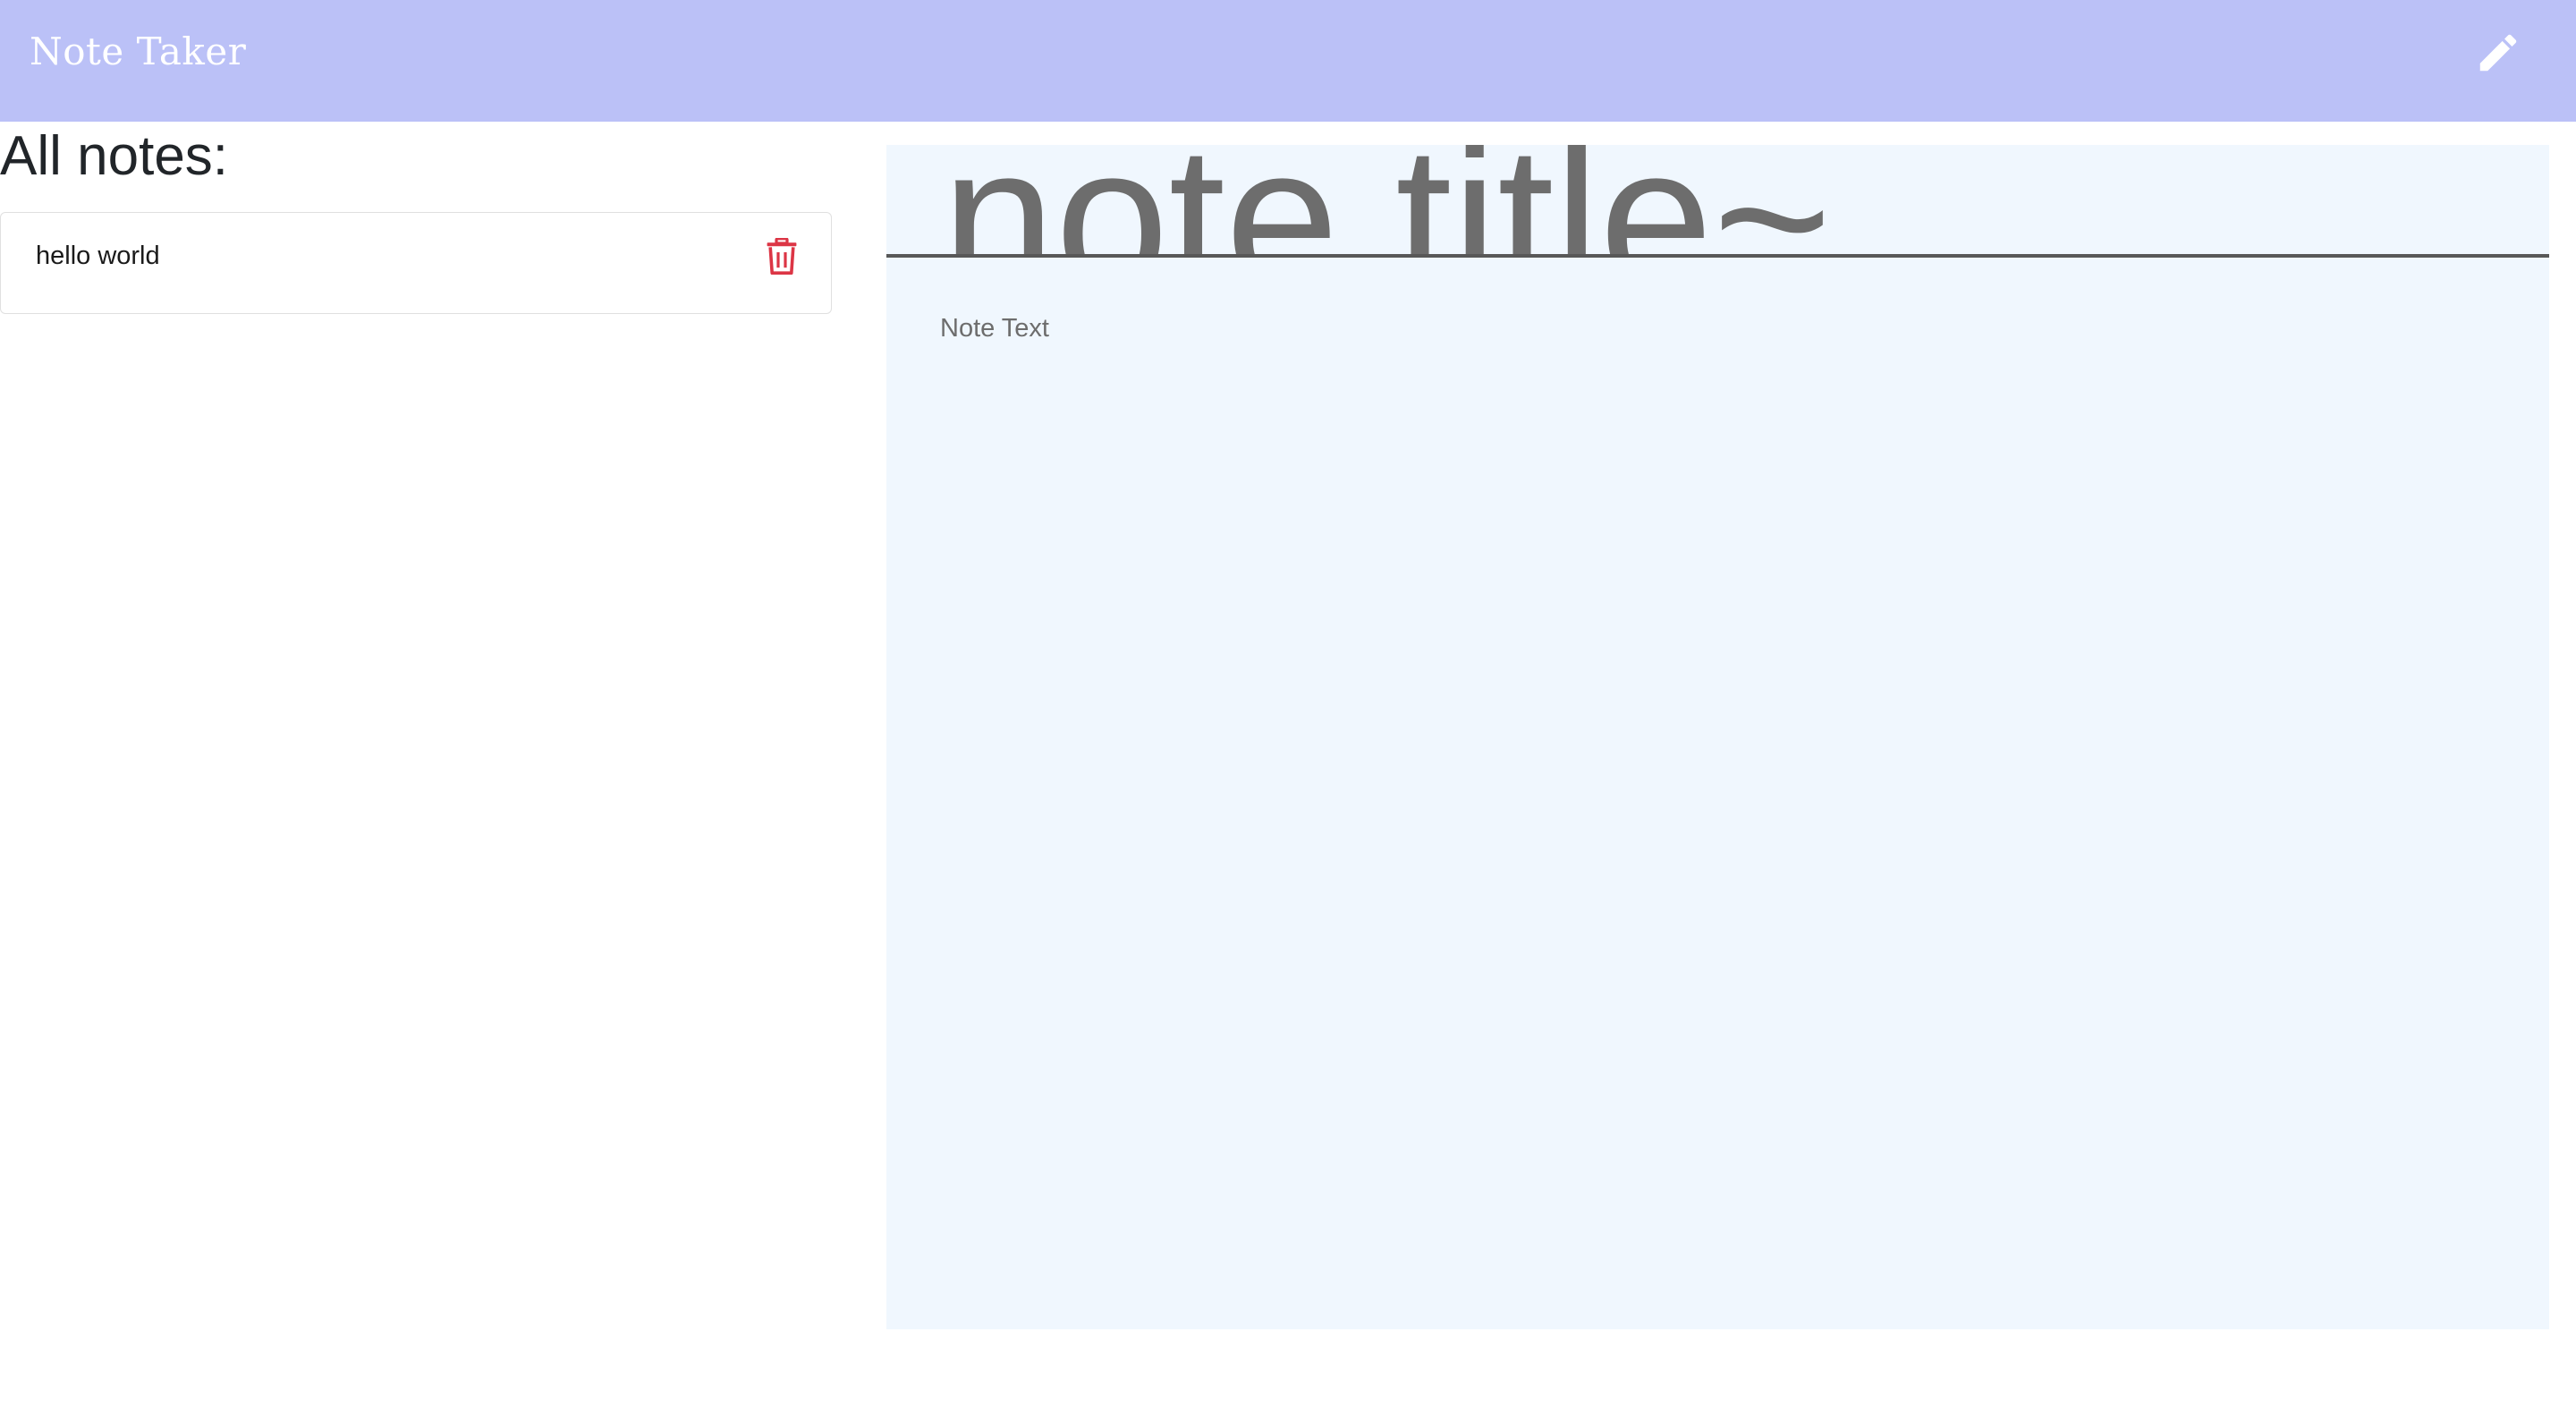 The image size is (2576, 1408). What do you see at coordinates (98, 256) in the screenshot?
I see `note-item-title: hello world` at bounding box center [98, 256].